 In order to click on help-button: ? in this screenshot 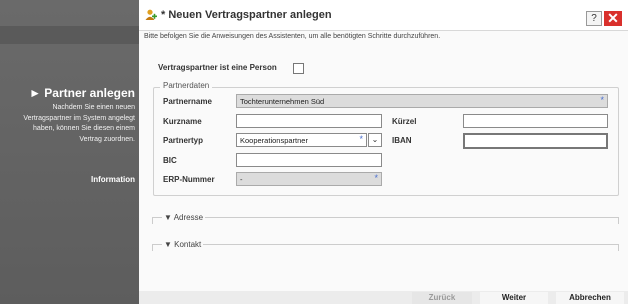, I will do `click(594, 18)`.